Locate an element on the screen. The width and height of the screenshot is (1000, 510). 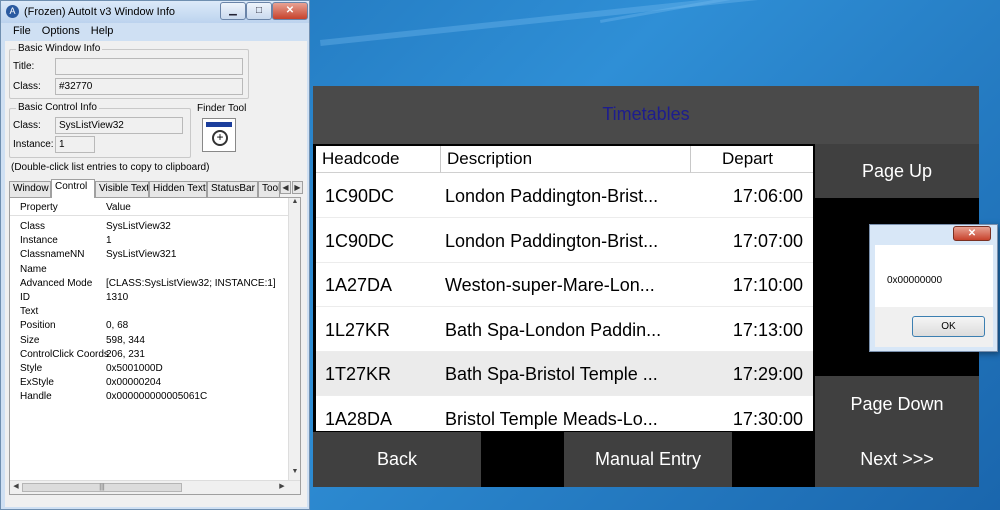
property-row: Class SysListView32 is located at coordinates (150, 227).